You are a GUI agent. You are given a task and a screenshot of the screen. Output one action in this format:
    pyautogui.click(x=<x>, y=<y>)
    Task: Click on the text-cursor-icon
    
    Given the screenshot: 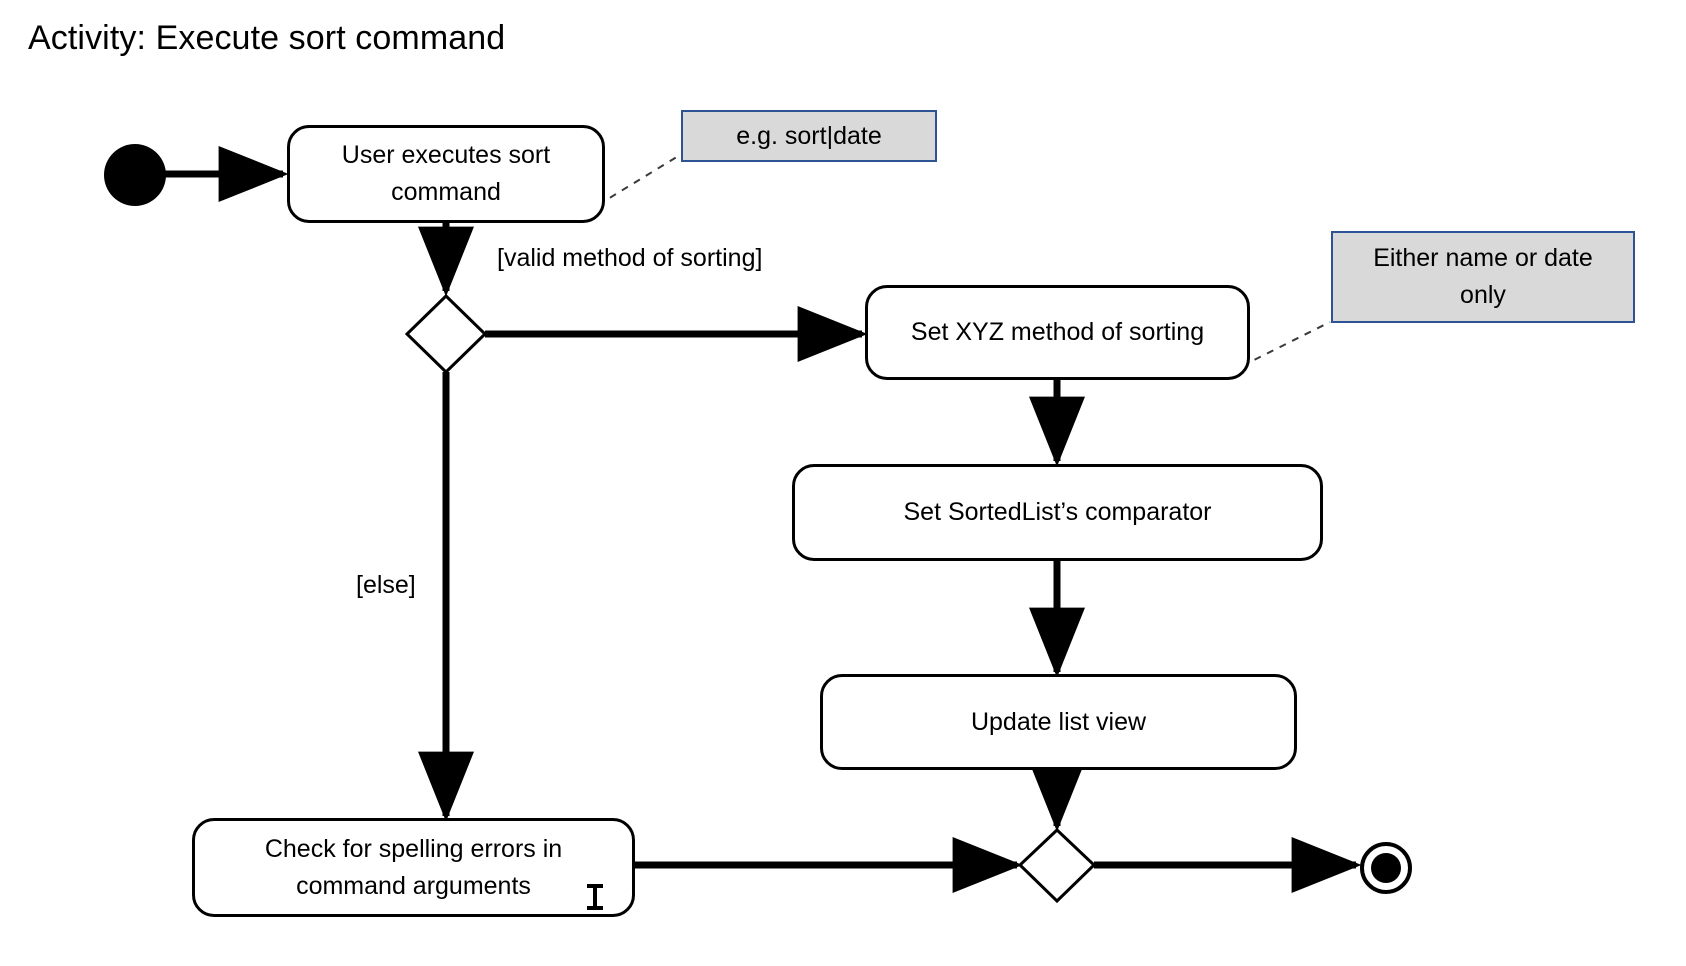 What is the action you would take?
    pyautogui.click(x=595, y=897)
    